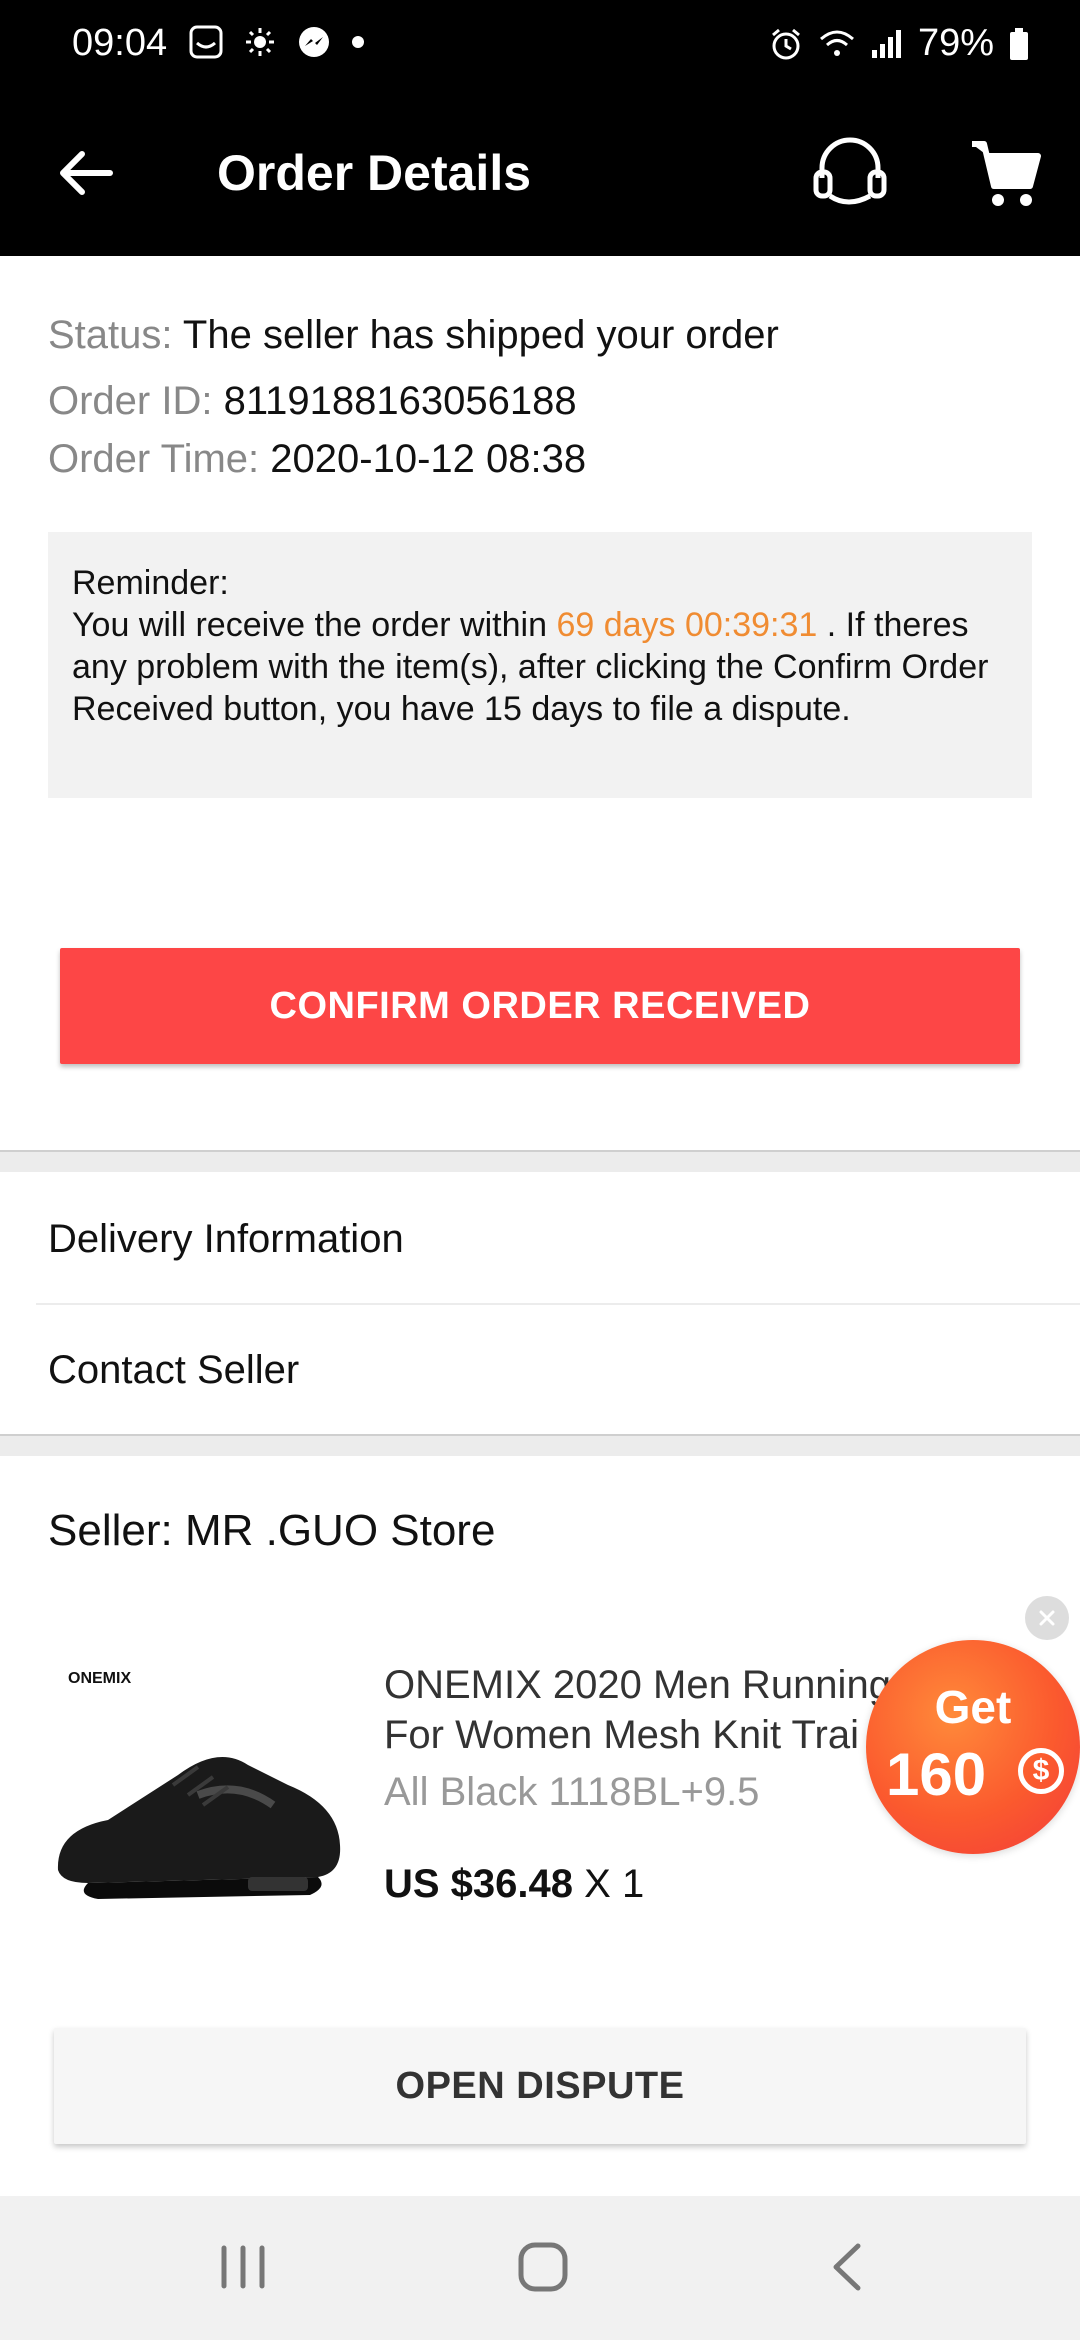 Image resolution: width=1080 pixels, height=2340 pixels. Describe the element at coordinates (572, 1792) in the screenshot. I see `product-variant: All Black 1118BL+9.5` at that location.